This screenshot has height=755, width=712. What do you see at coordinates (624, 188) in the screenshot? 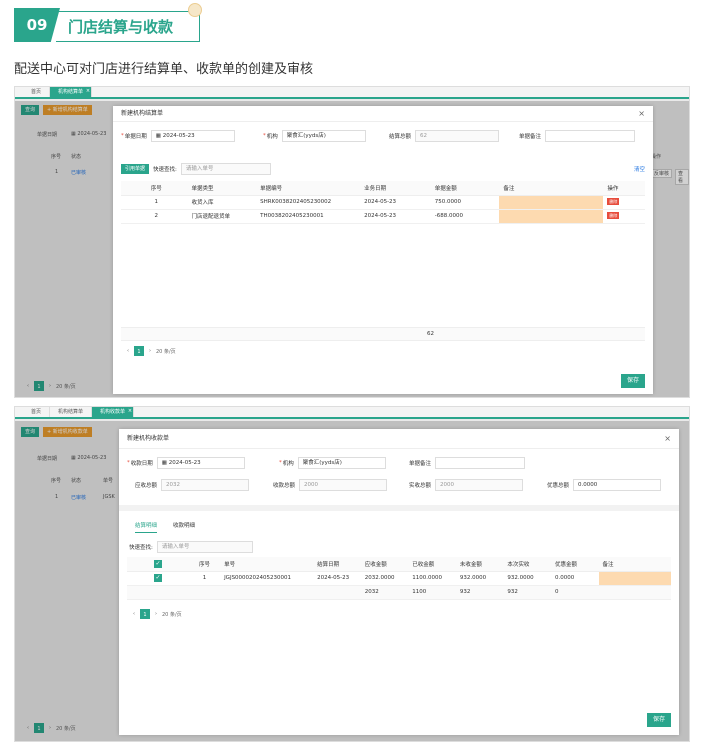
I see `col-op: 操作` at bounding box center [624, 188].